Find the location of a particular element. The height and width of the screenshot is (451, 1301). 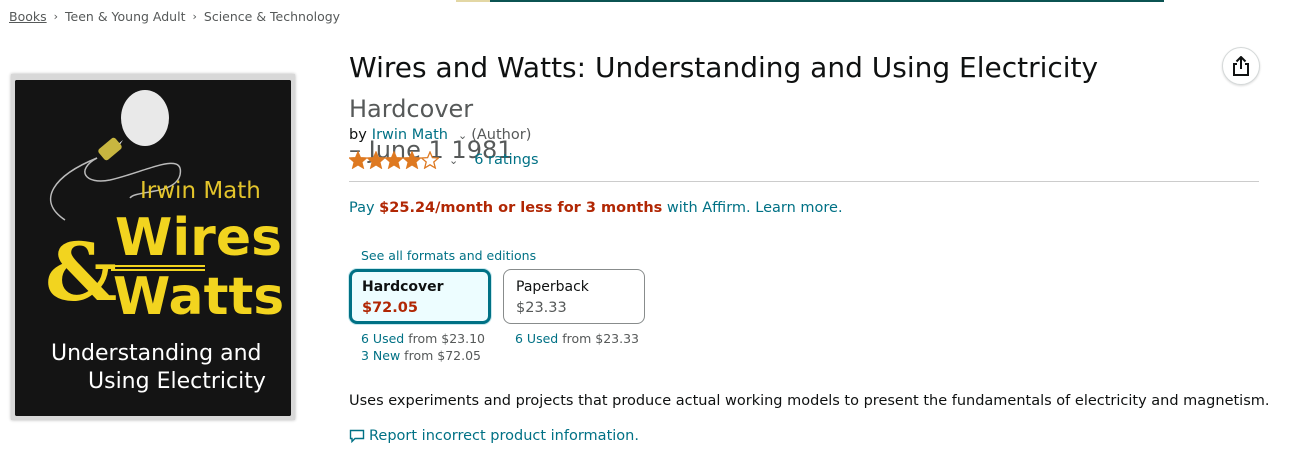

format-price: $23.33 is located at coordinates (541, 308).